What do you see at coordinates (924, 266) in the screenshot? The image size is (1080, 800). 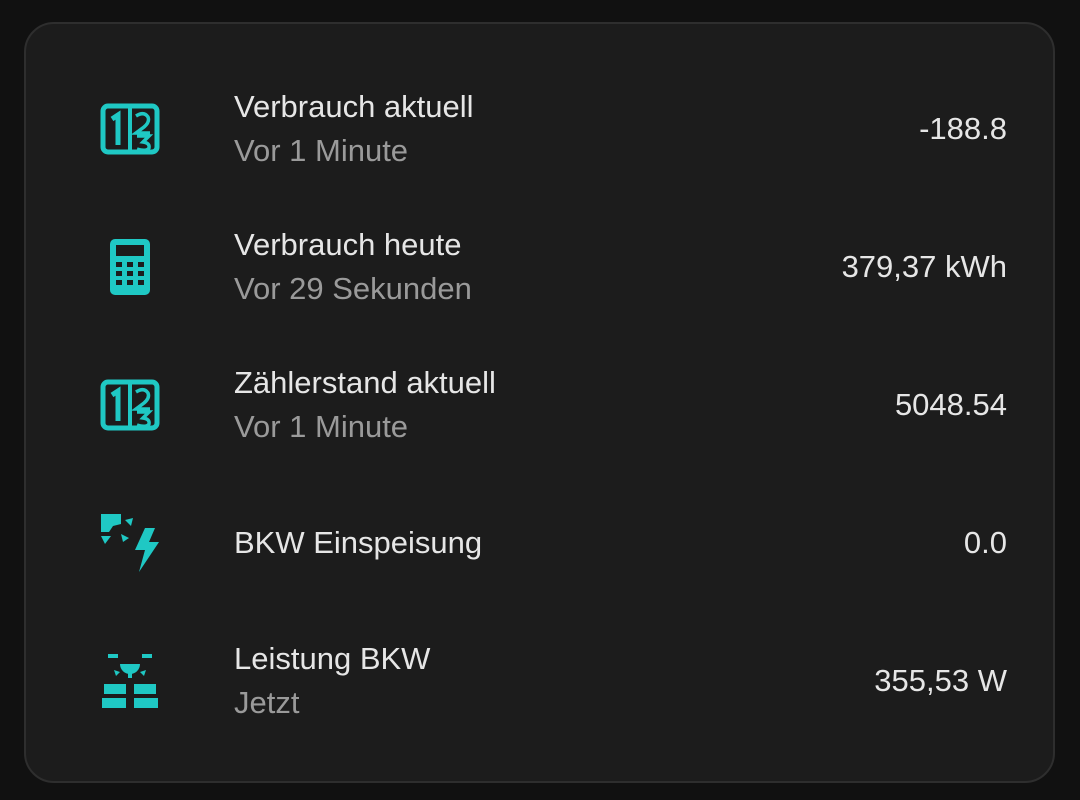 I see `entity-state: 379,37 kWh` at bounding box center [924, 266].